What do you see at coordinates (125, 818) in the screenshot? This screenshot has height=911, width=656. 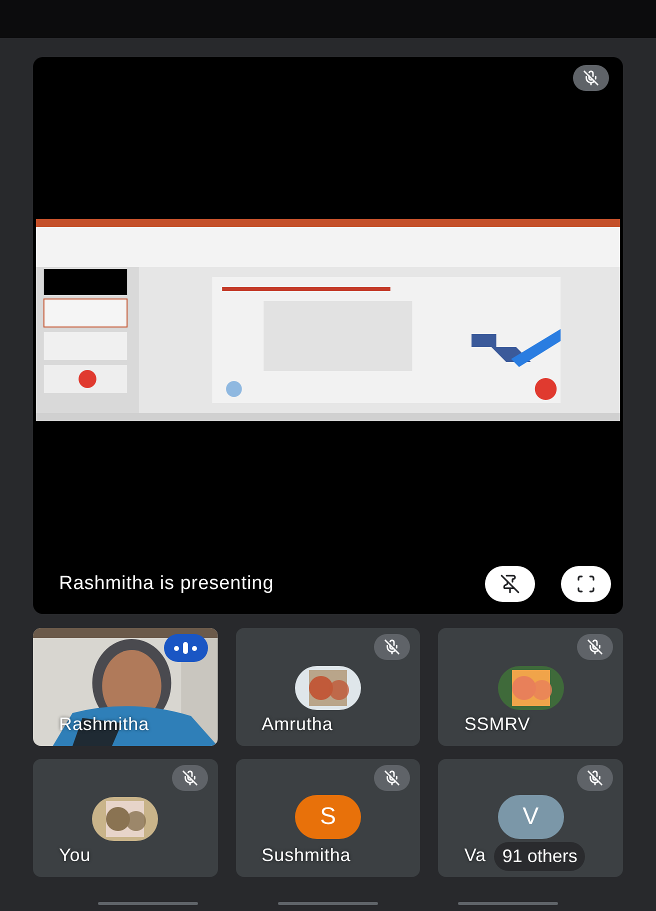 I see `participant-tile: You` at bounding box center [125, 818].